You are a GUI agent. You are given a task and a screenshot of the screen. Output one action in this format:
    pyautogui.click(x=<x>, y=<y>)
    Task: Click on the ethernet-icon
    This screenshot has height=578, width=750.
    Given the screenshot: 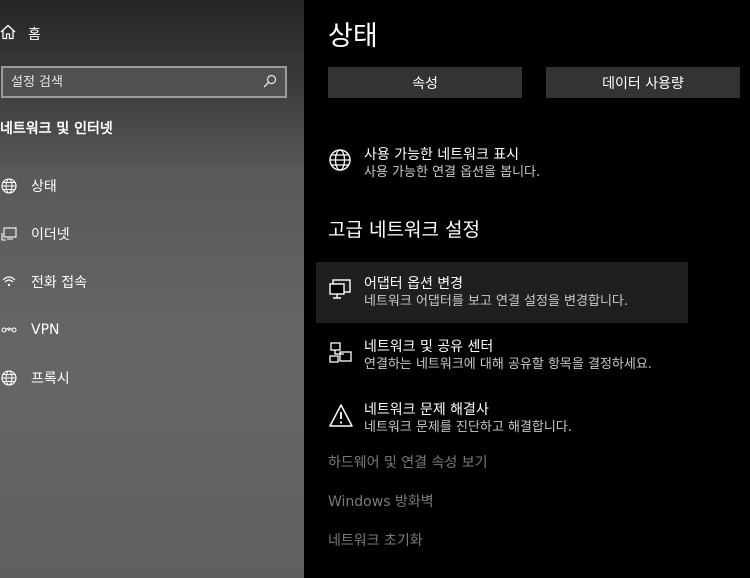 What is the action you would take?
    pyautogui.click(x=9, y=234)
    